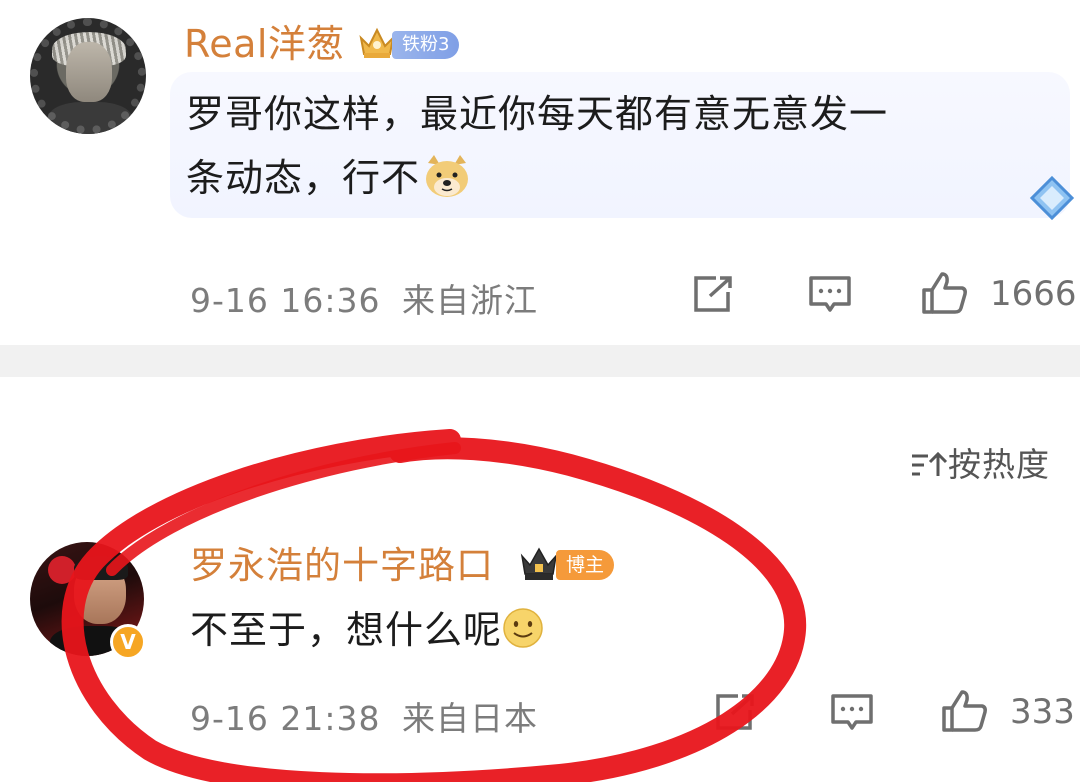 The height and width of the screenshot is (782, 1080). What do you see at coordinates (626, 178) in the screenshot?
I see `comment-text-line2: 条动态，行不` at bounding box center [626, 178].